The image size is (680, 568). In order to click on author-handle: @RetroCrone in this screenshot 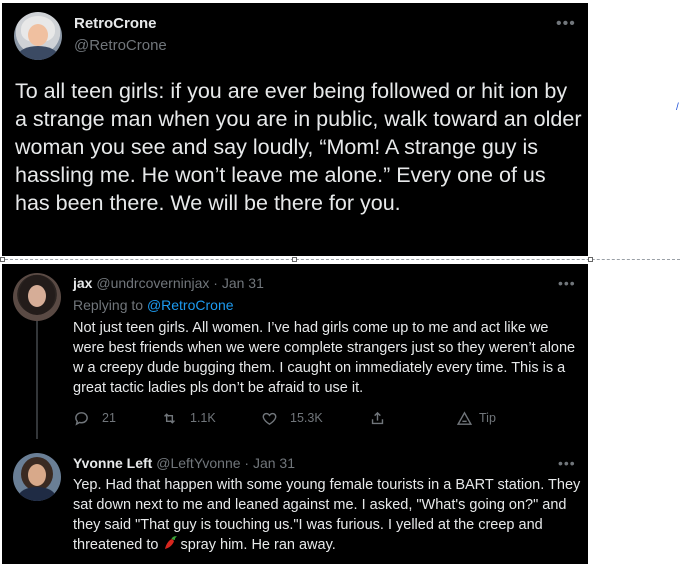, I will do `click(120, 45)`.